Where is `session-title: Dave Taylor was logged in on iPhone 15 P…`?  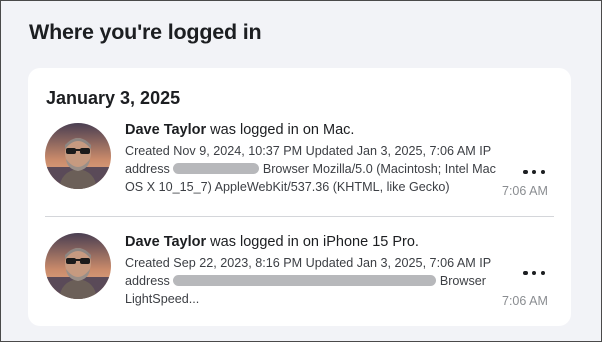
session-title: Dave Taylor was logged in on iPhone 15 P… is located at coordinates (272, 242).